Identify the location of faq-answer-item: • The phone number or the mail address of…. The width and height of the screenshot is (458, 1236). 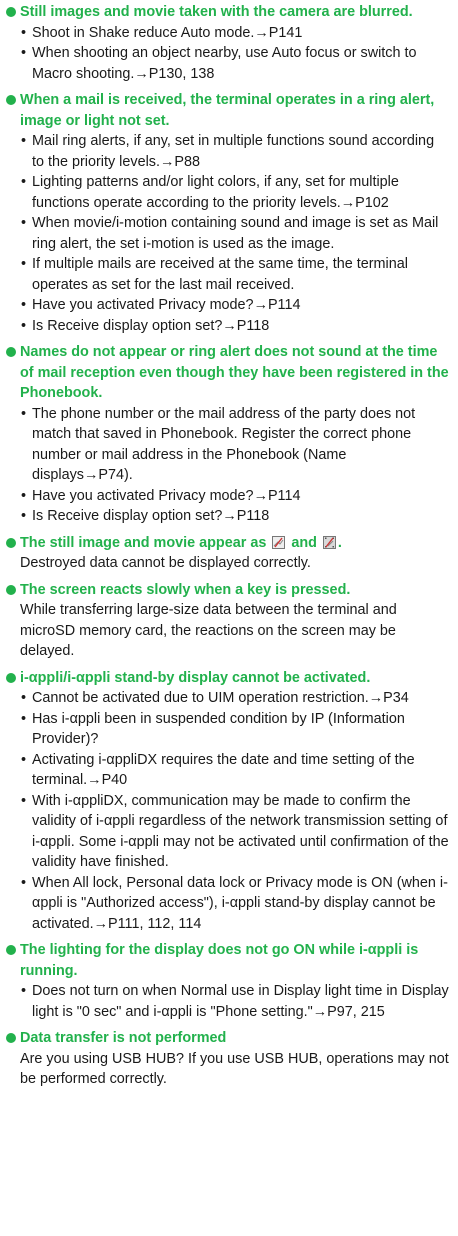
(235, 445).